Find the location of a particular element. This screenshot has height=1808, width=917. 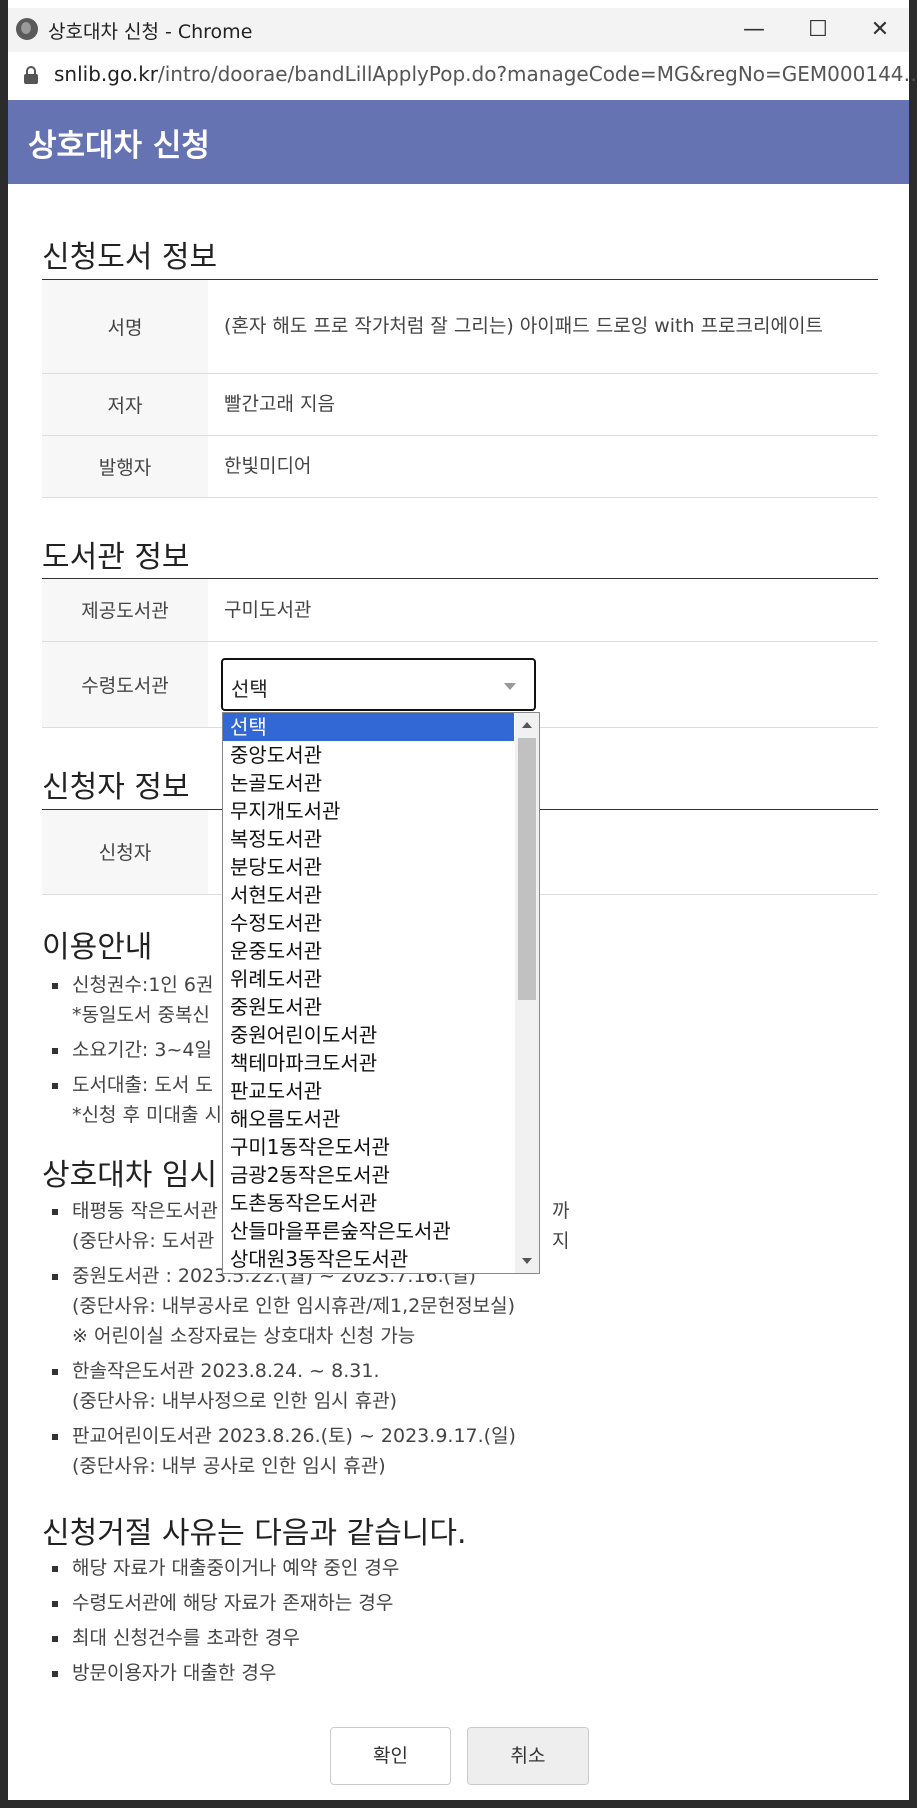

dropdown-option: 상대원3동작은도서관 is located at coordinates (368, 1259).